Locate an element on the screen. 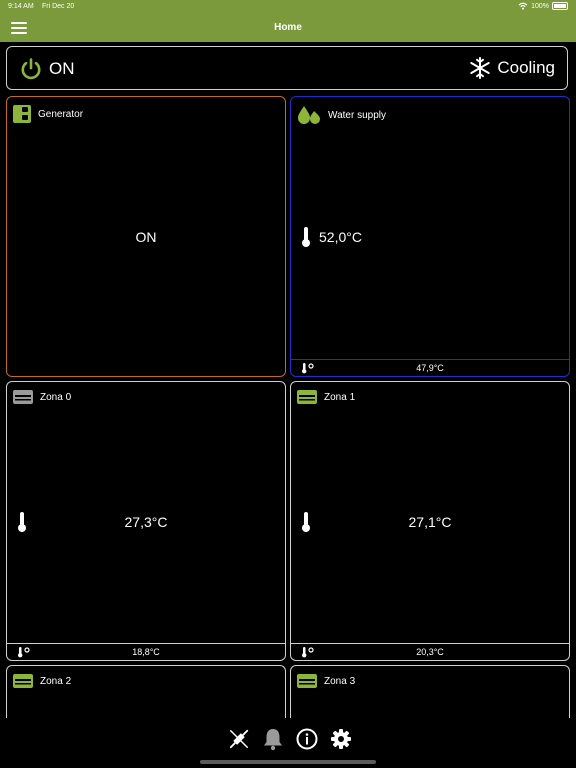 The height and width of the screenshot is (768, 576). top-header: 9:14 AM Fri Dec 20 100% Home is located at coordinates (288, 21).